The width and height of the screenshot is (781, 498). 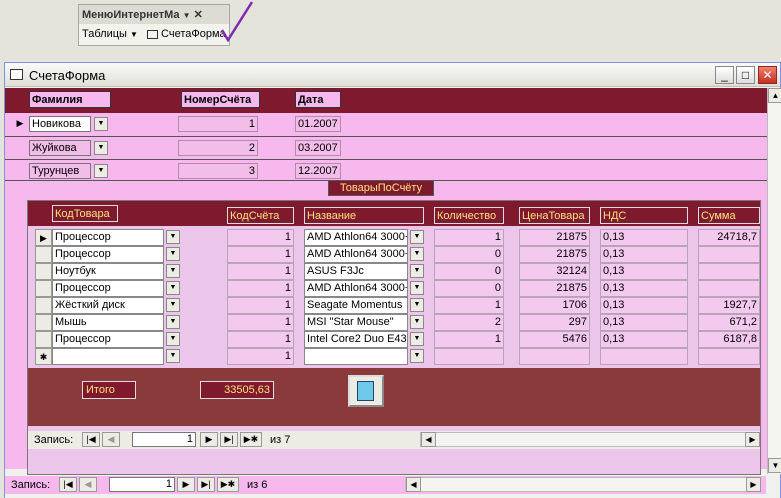 I want to click on cell-sum: 671,2, so click(x=729, y=322).